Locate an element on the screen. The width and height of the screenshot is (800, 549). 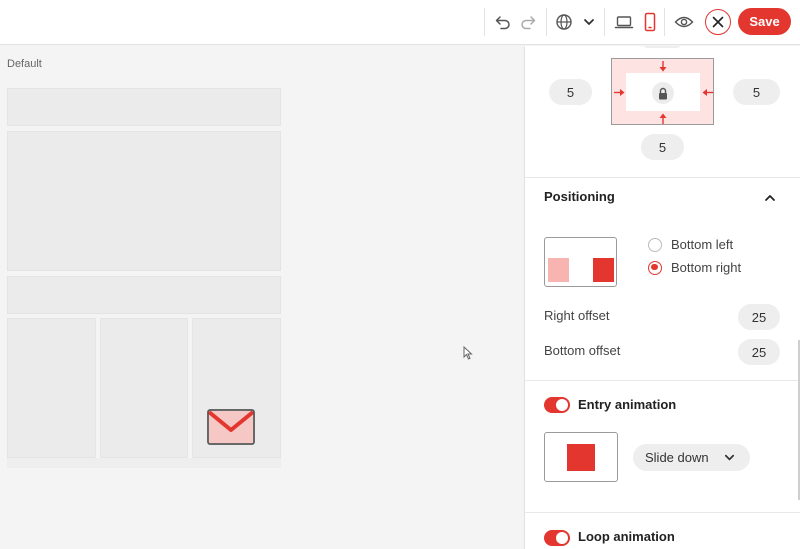
desktop-view-icon is located at coordinates (624, 22).